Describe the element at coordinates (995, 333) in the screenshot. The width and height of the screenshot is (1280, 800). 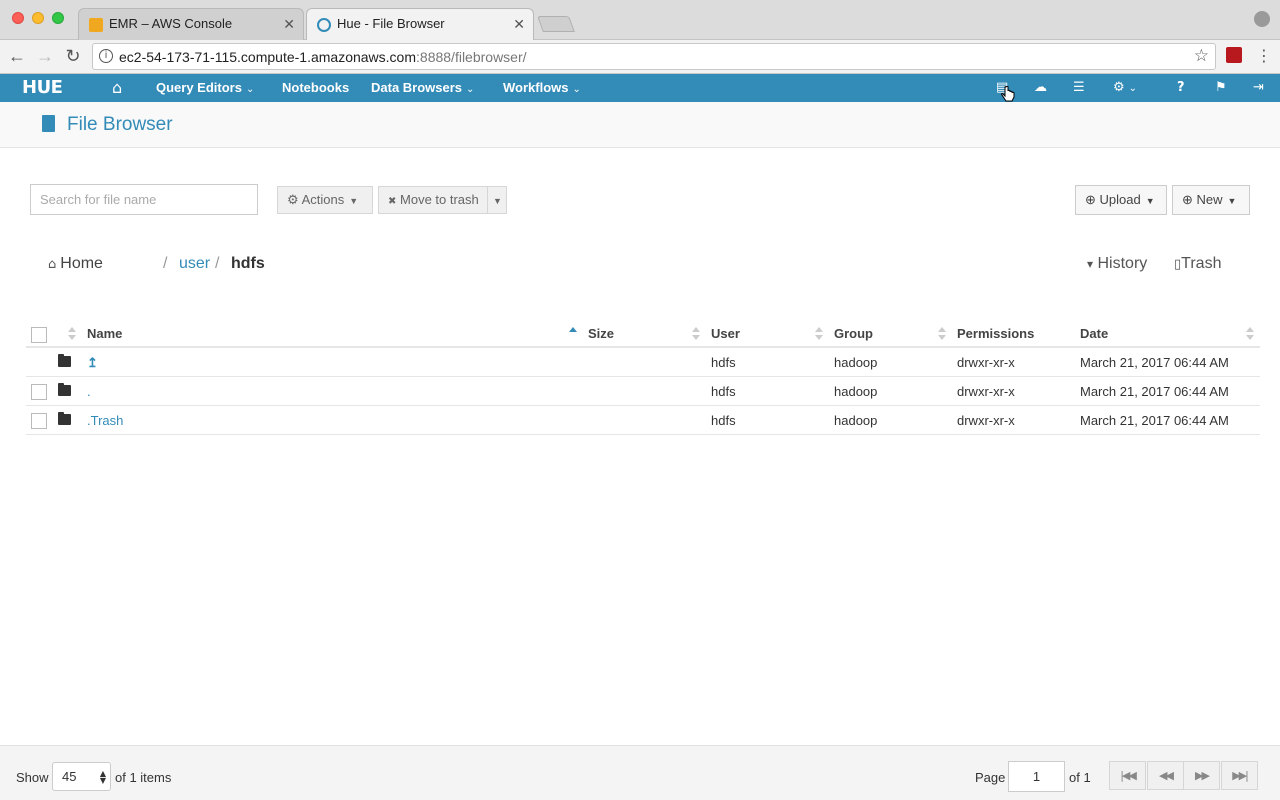
I see `column-header-permissions: Permissions` at that location.